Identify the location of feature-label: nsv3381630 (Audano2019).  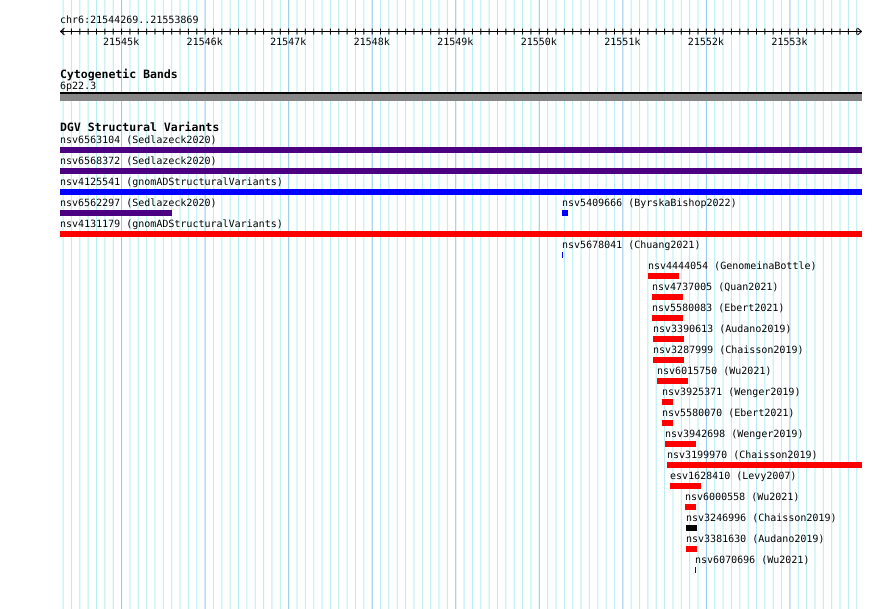
(755, 539).